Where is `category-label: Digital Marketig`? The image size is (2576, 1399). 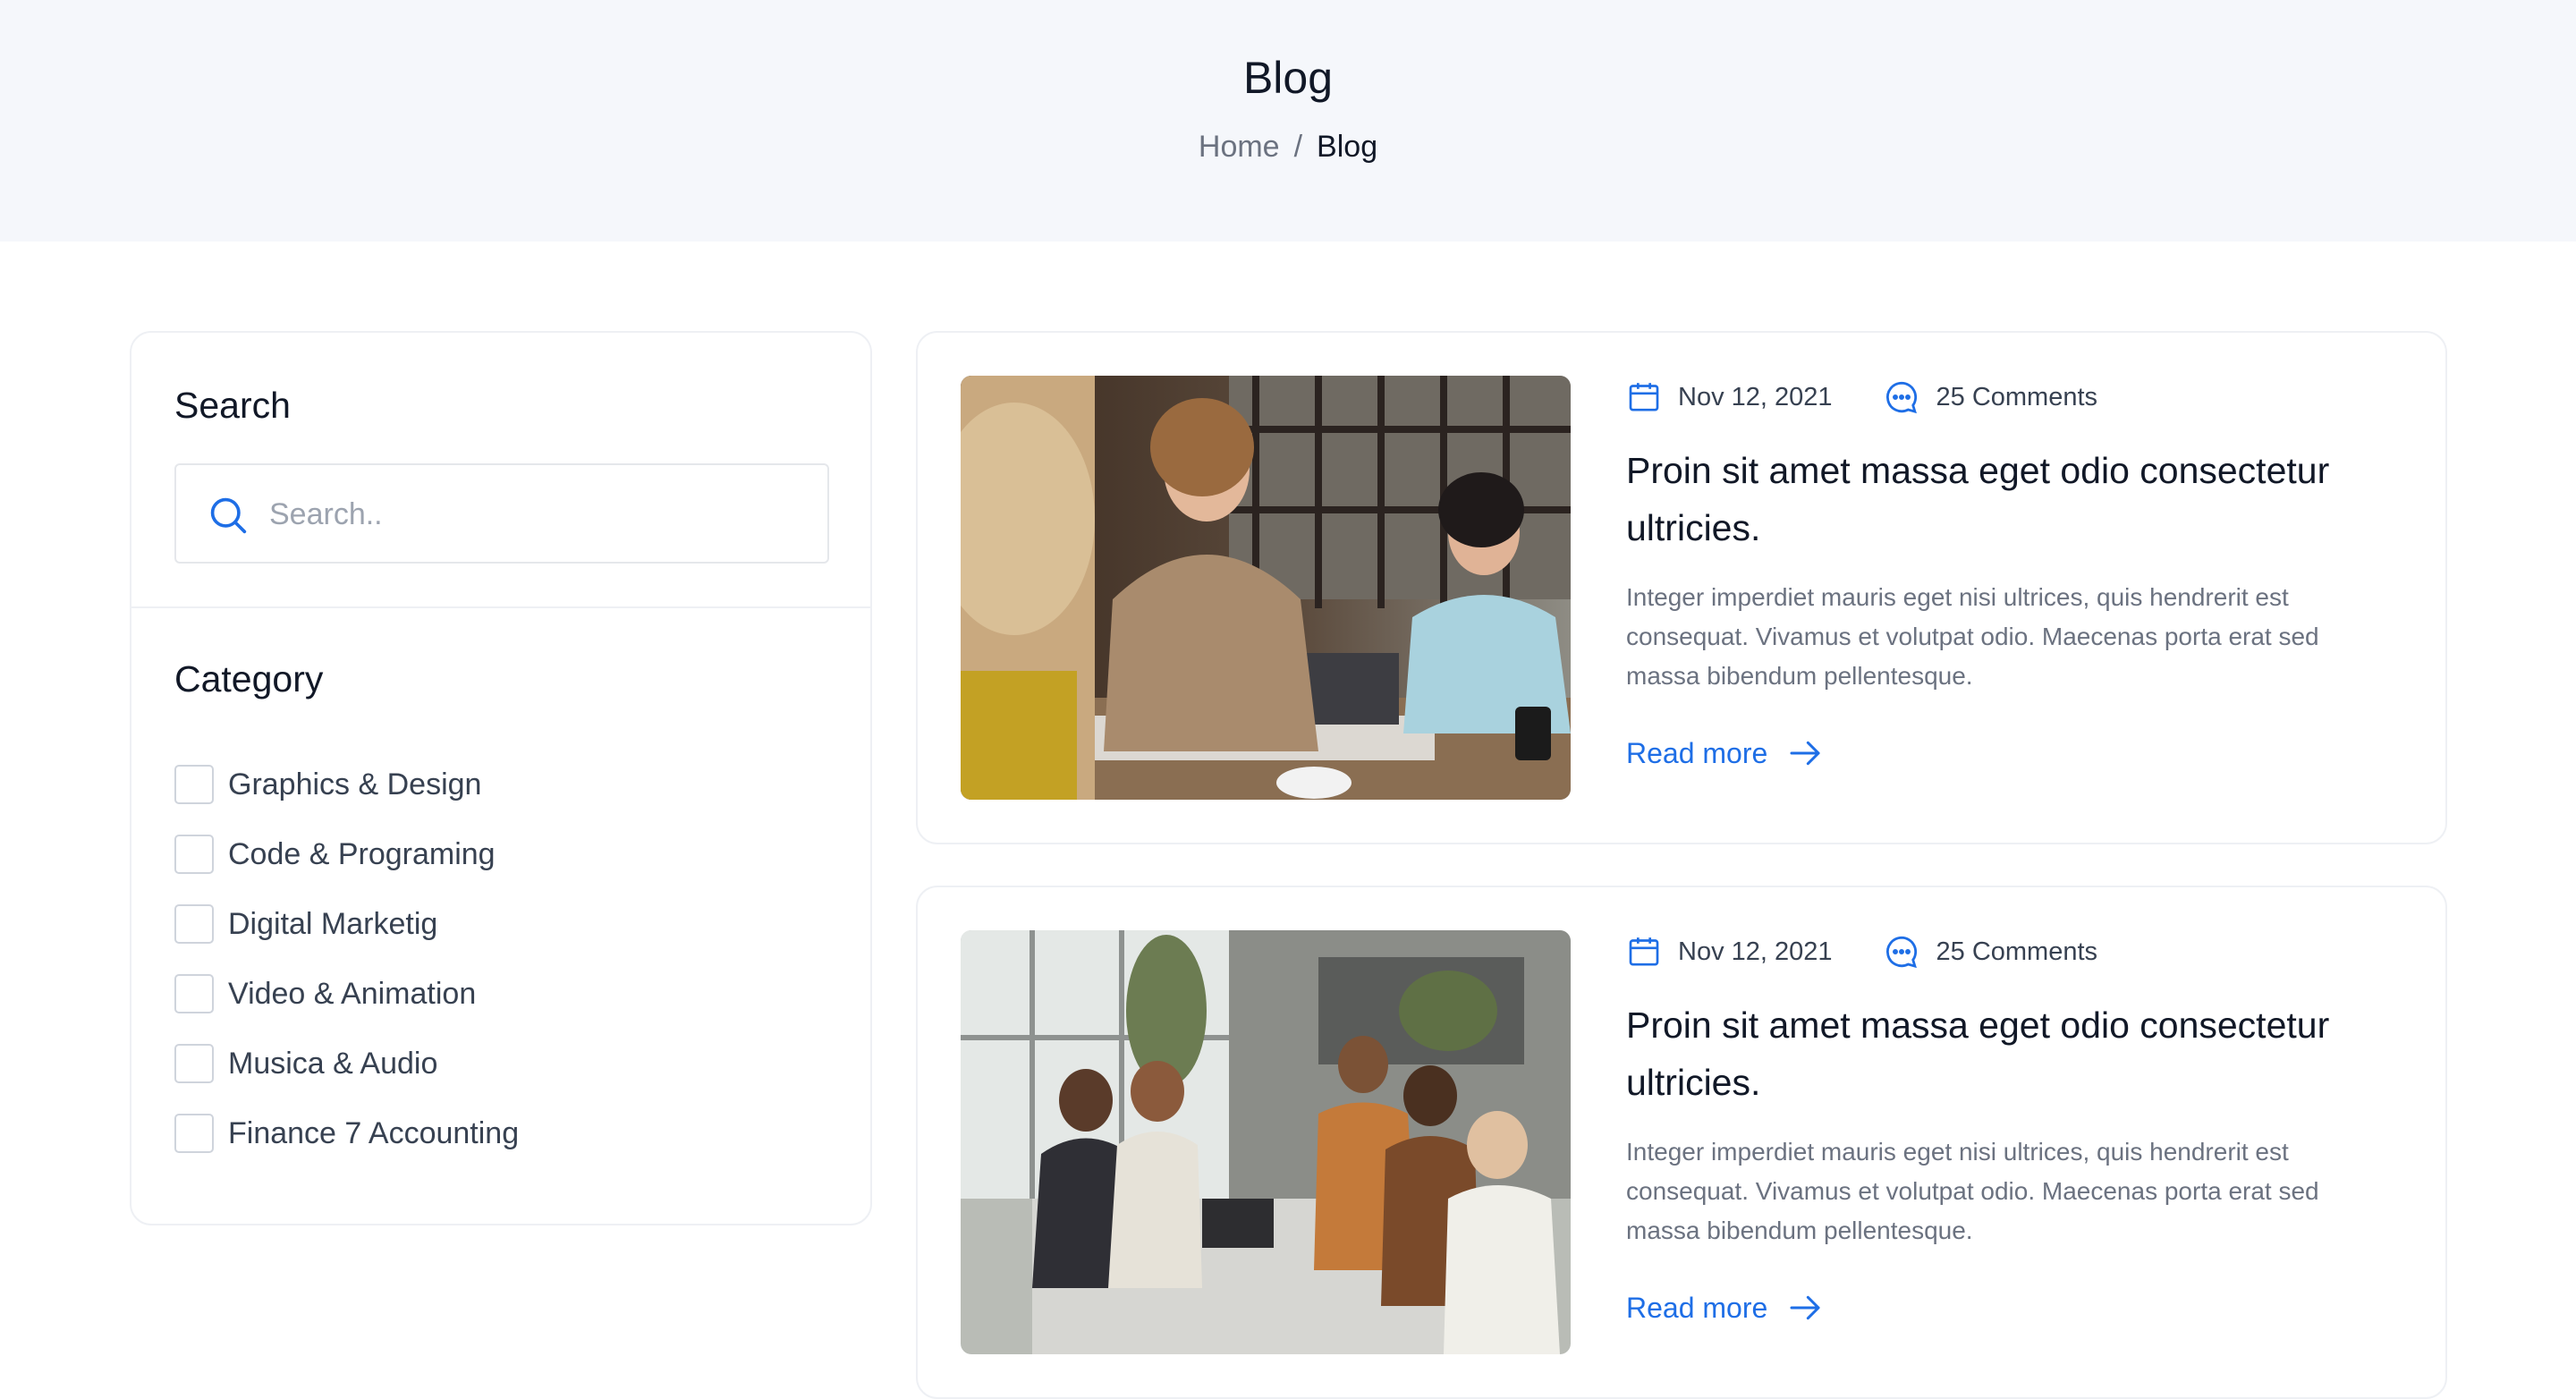 category-label: Digital Marketig is located at coordinates (333, 924).